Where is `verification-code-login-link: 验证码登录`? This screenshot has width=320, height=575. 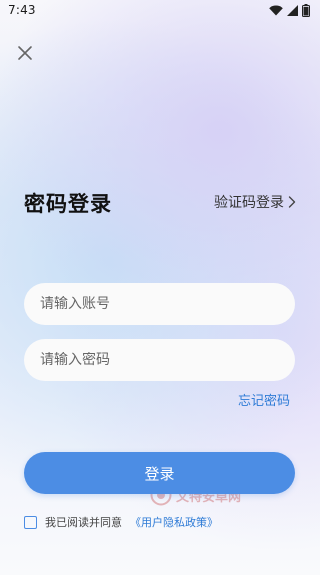 verification-code-login-link: 验证码登录 is located at coordinates (255, 202).